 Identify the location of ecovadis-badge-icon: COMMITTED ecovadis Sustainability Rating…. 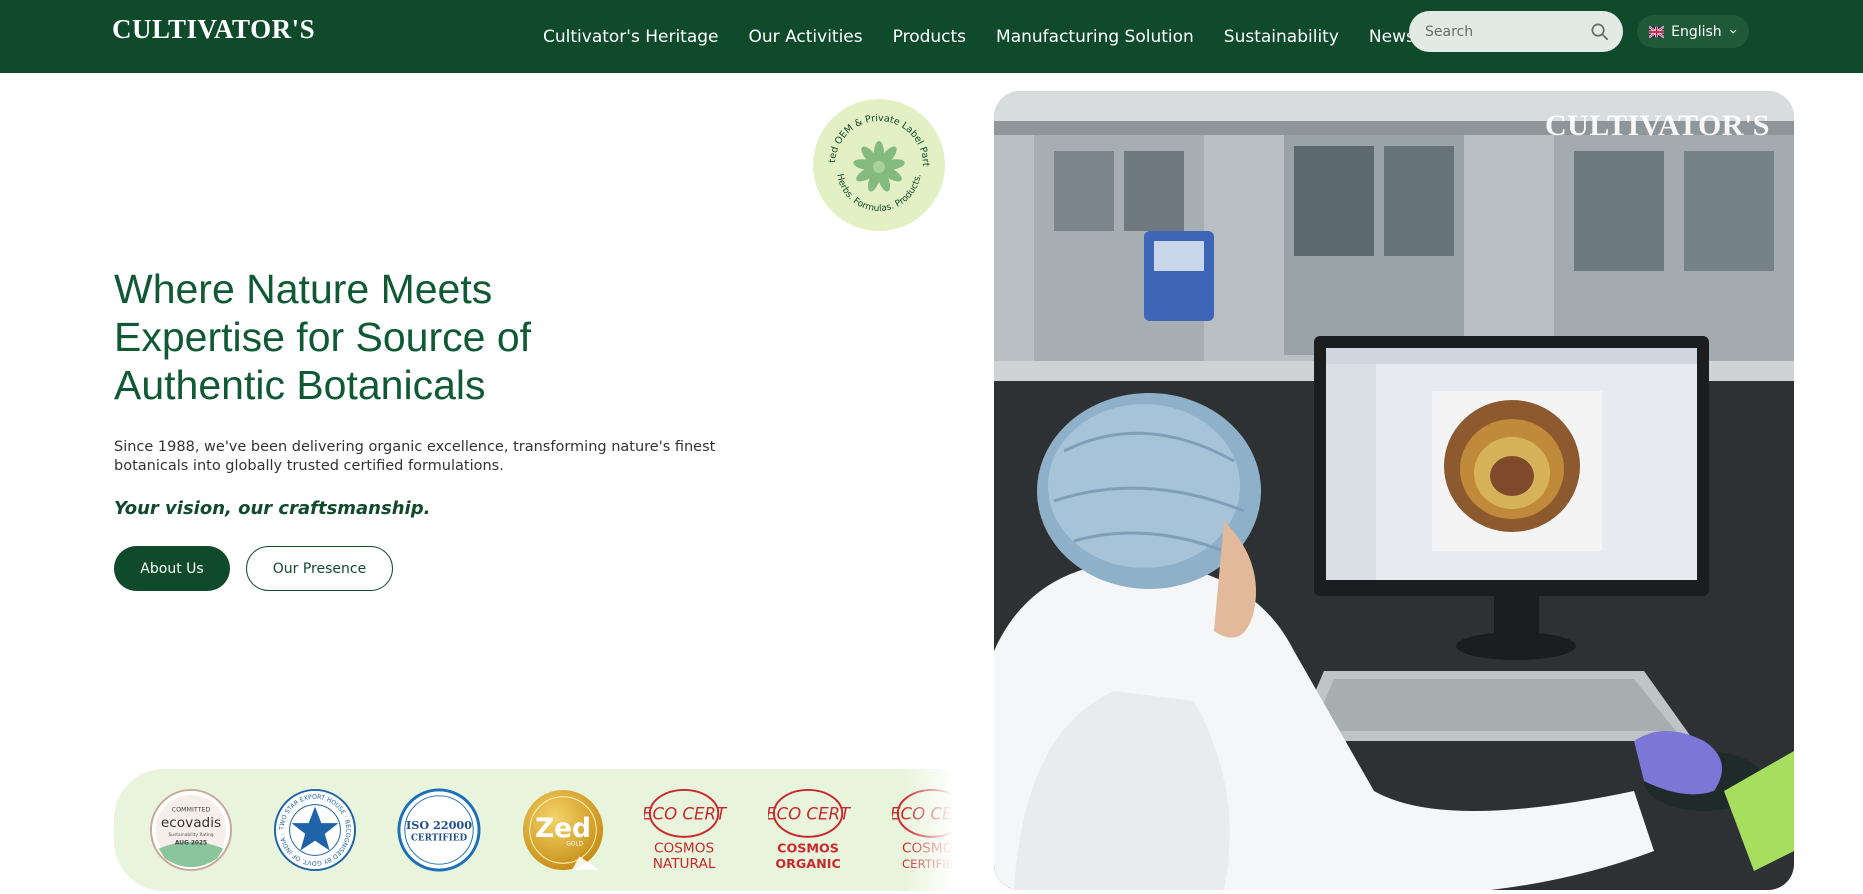
(191, 830).